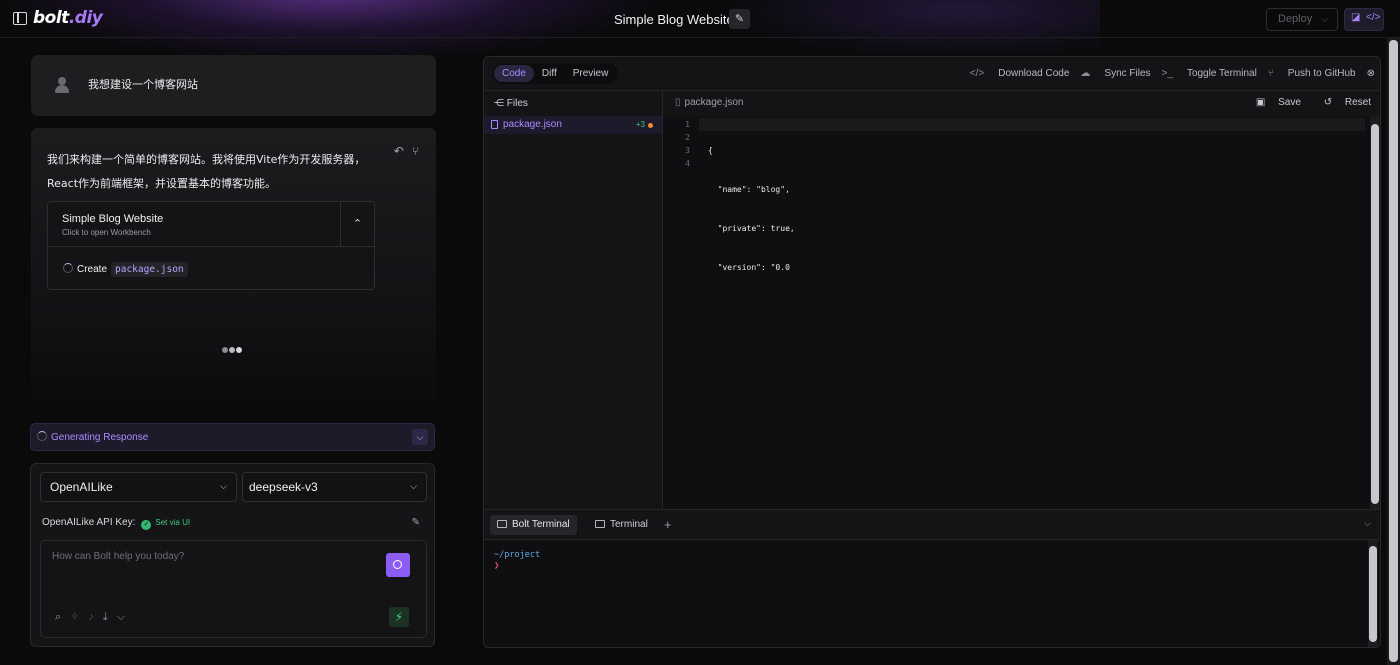 This screenshot has width=1400, height=665. Describe the element at coordinates (357, 224) in the screenshot. I see `artifact-collapse-button: ⌃` at that location.